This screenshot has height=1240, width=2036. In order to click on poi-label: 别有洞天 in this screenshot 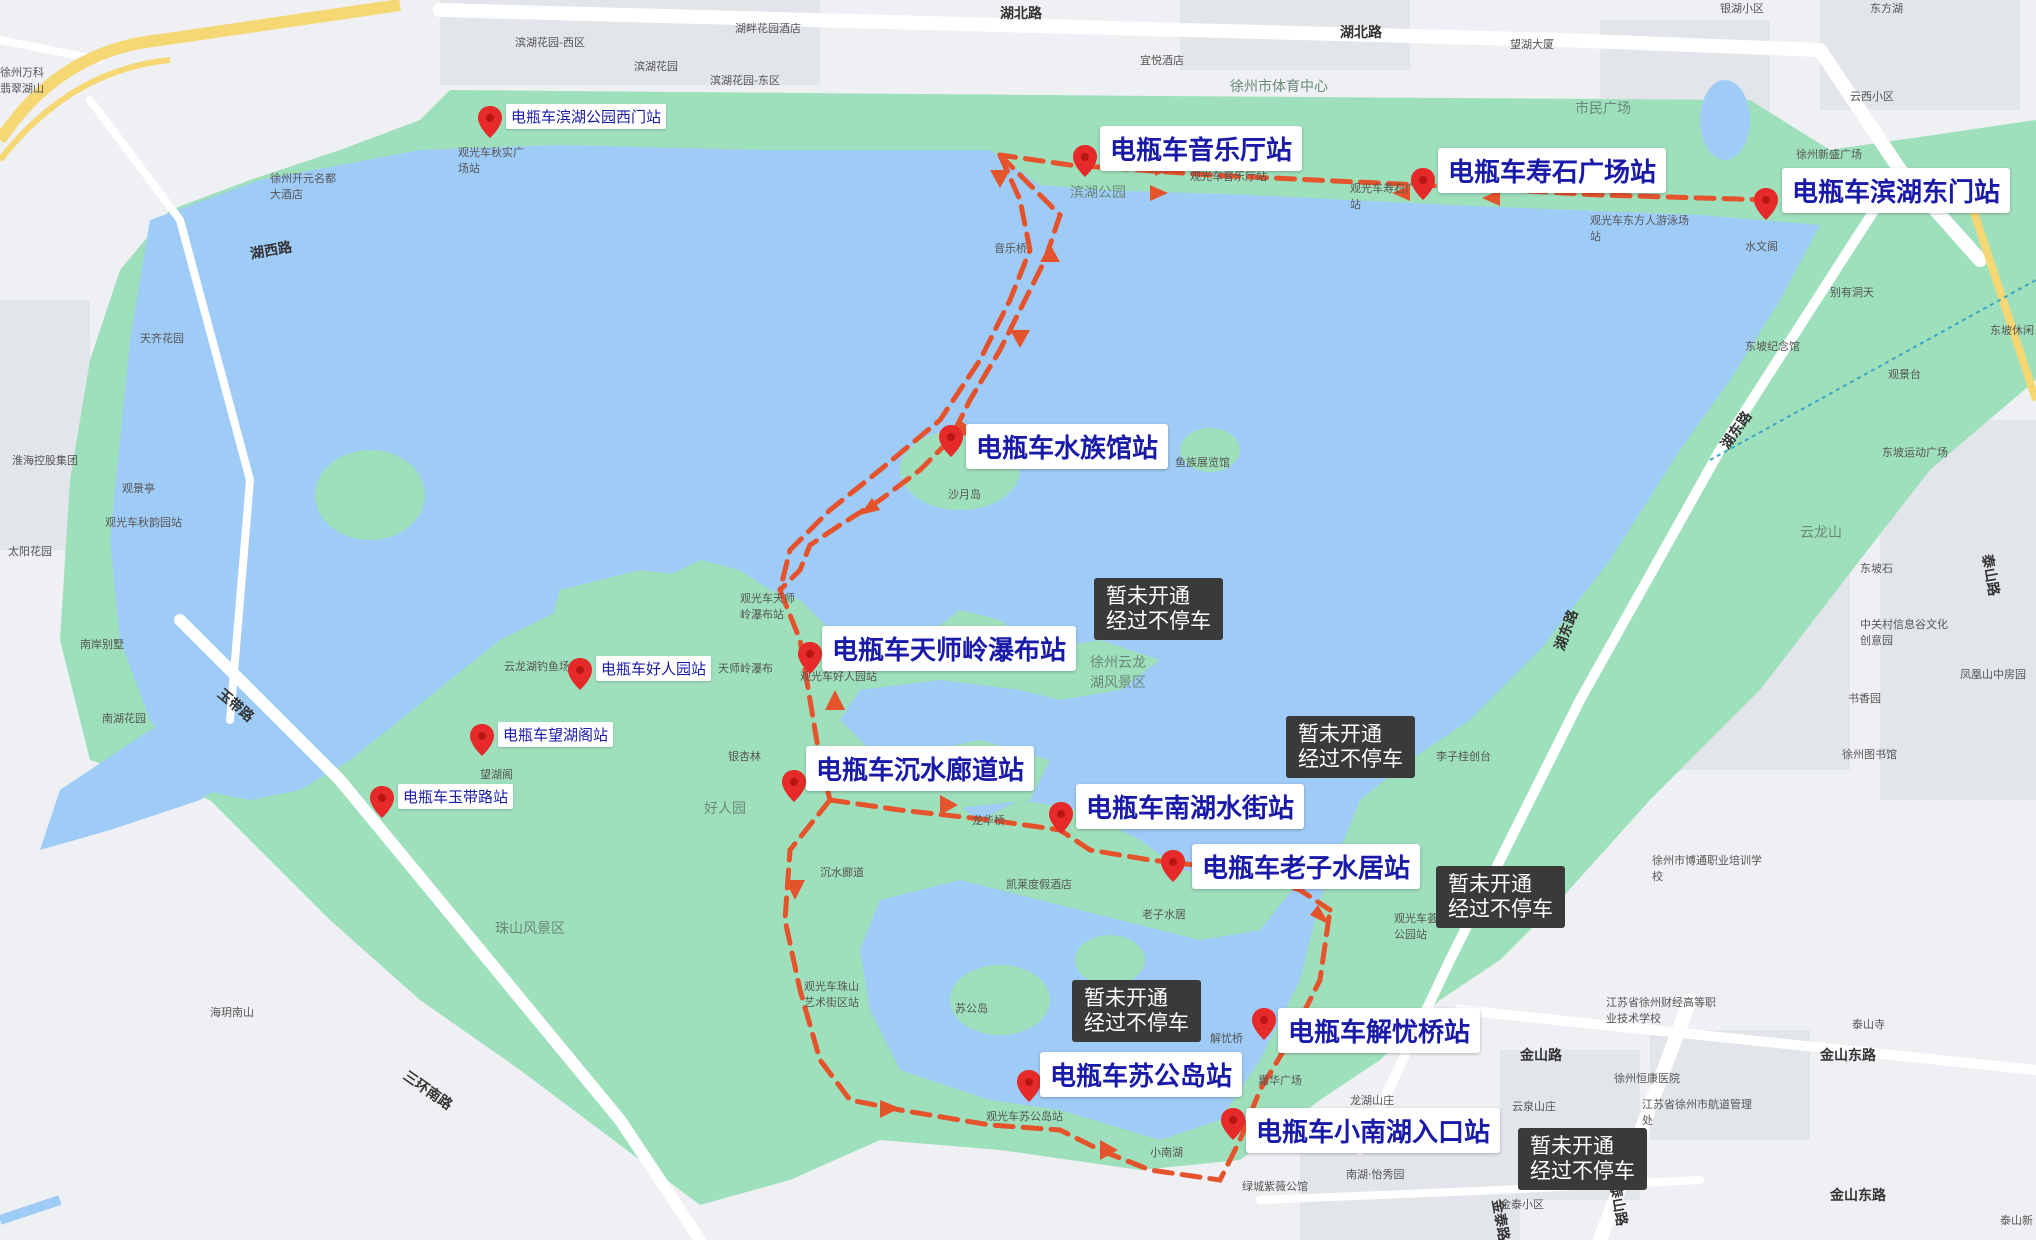, I will do `click(1852, 292)`.